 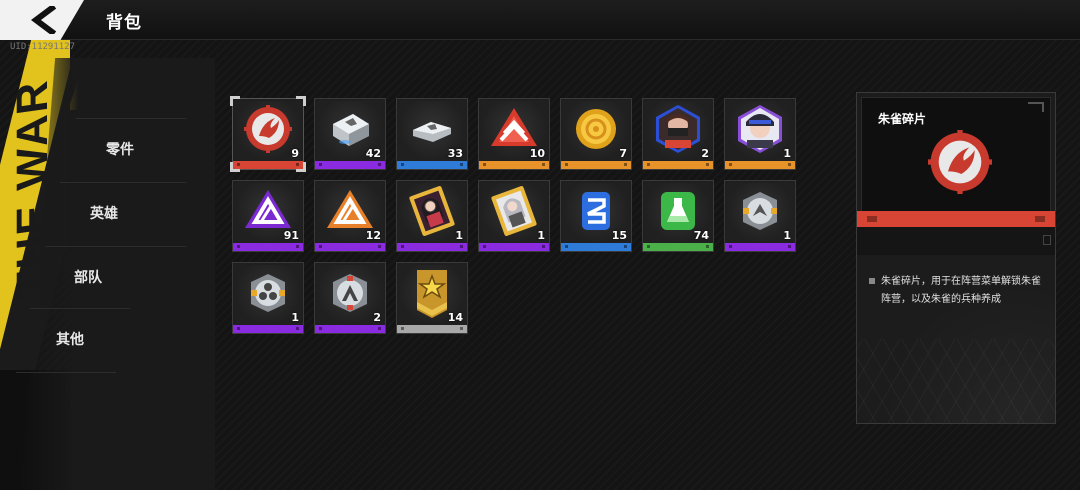 What do you see at coordinates (432, 329) in the screenshot?
I see `rarity-bar-gray` at bounding box center [432, 329].